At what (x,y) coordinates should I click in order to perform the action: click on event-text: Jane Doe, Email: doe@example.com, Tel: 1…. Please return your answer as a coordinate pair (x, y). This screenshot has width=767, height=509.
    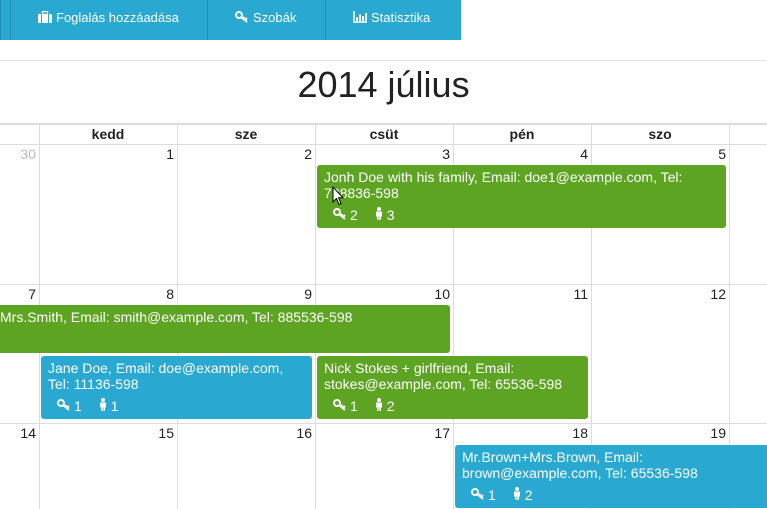
    Looking at the image, I should click on (166, 376).